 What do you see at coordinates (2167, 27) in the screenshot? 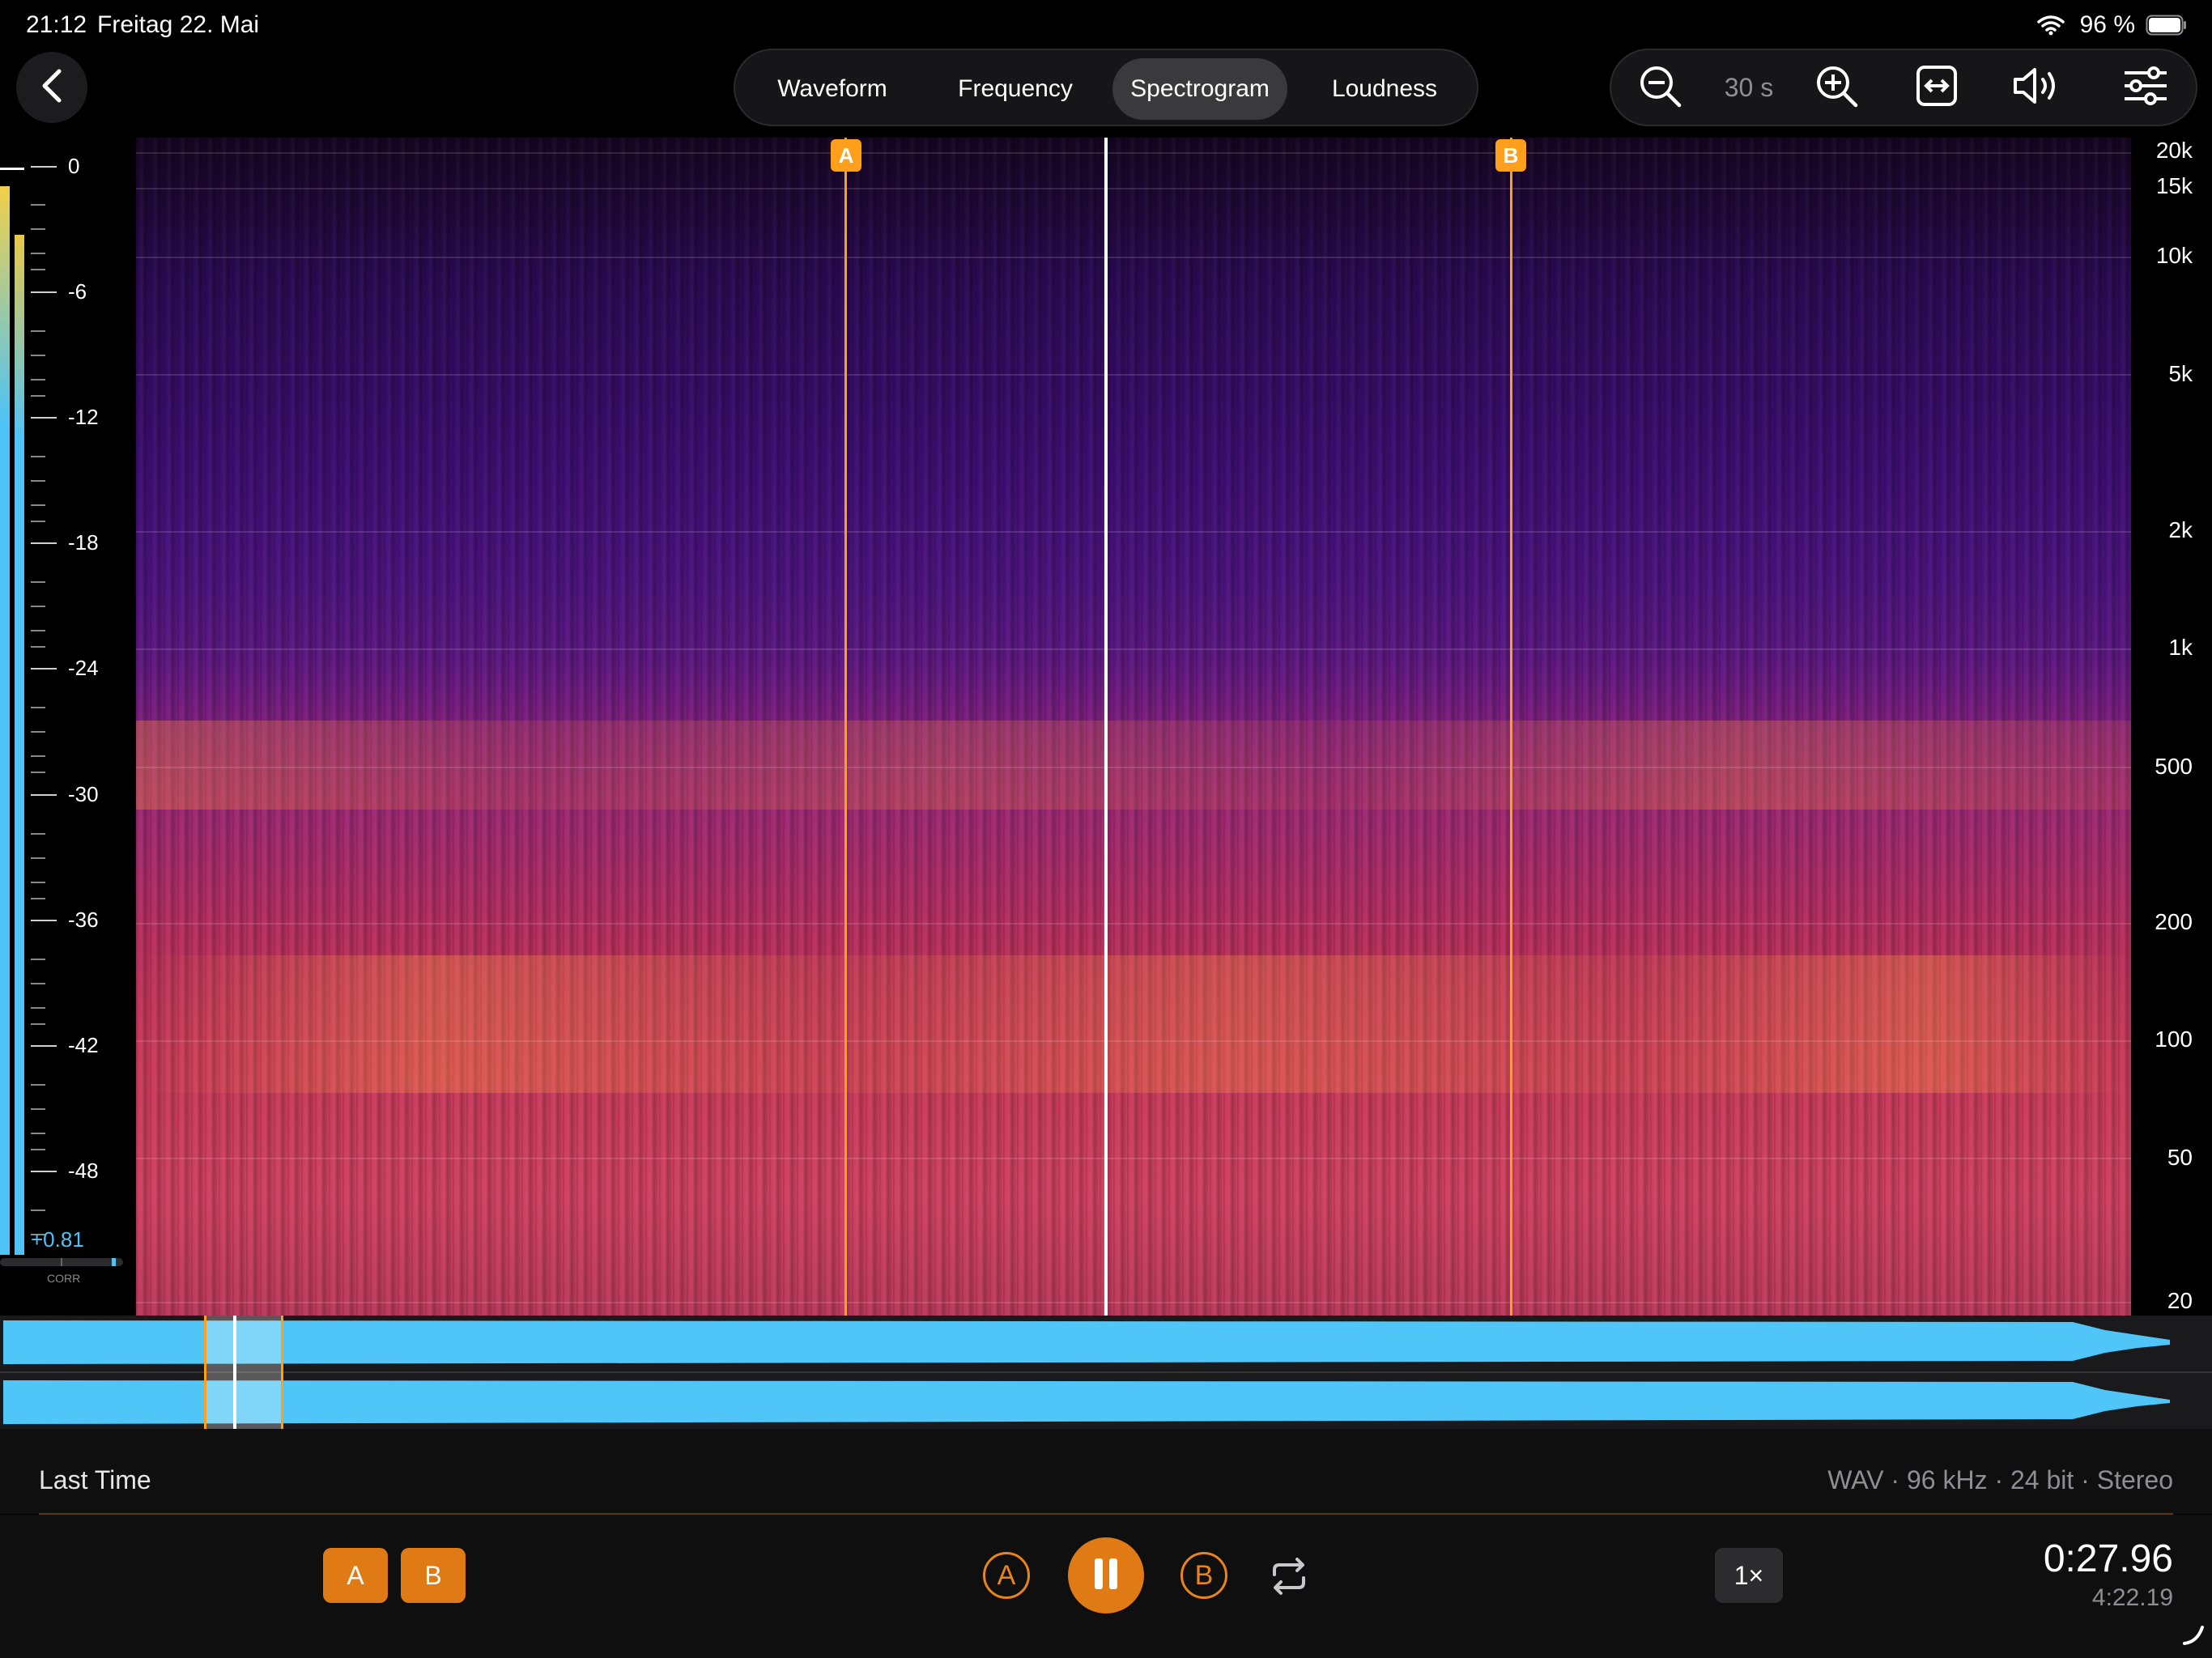
I see `battery-icon` at bounding box center [2167, 27].